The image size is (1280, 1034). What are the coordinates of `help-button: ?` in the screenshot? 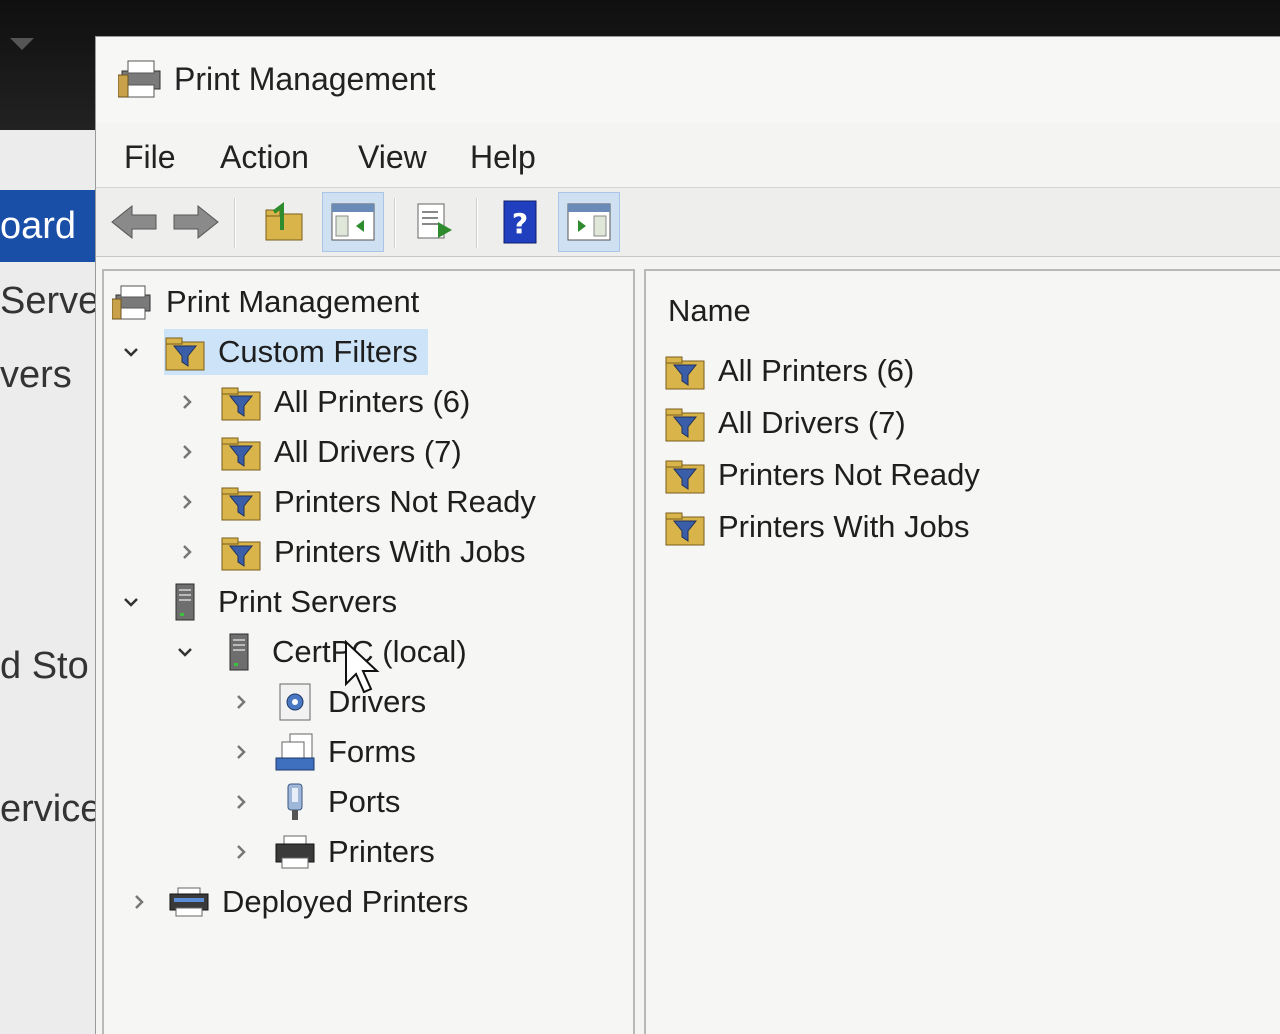 It's located at (520, 222).